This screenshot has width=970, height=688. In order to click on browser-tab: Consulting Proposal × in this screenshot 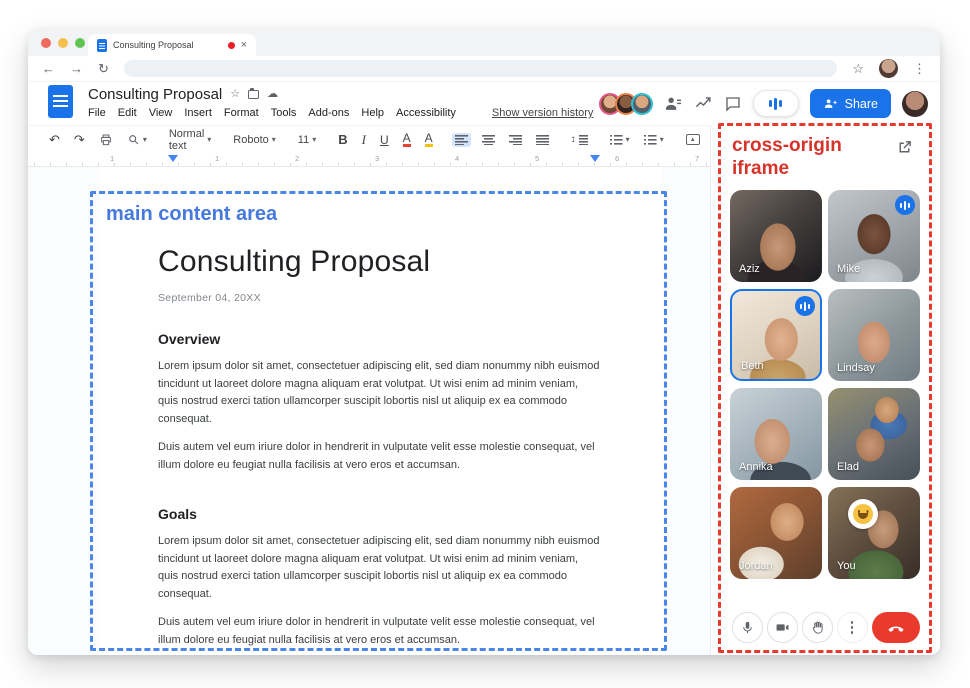, I will do `click(172, 45)`.